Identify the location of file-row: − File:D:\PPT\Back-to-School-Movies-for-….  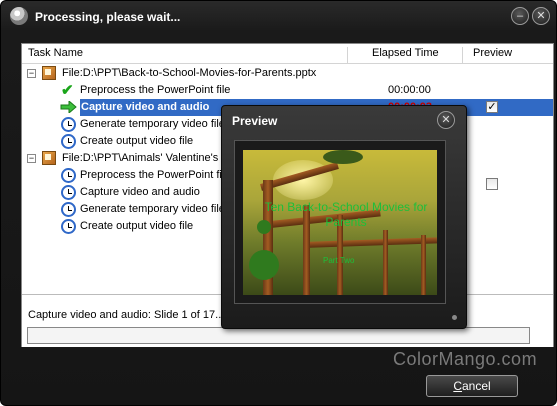
(287, 73).